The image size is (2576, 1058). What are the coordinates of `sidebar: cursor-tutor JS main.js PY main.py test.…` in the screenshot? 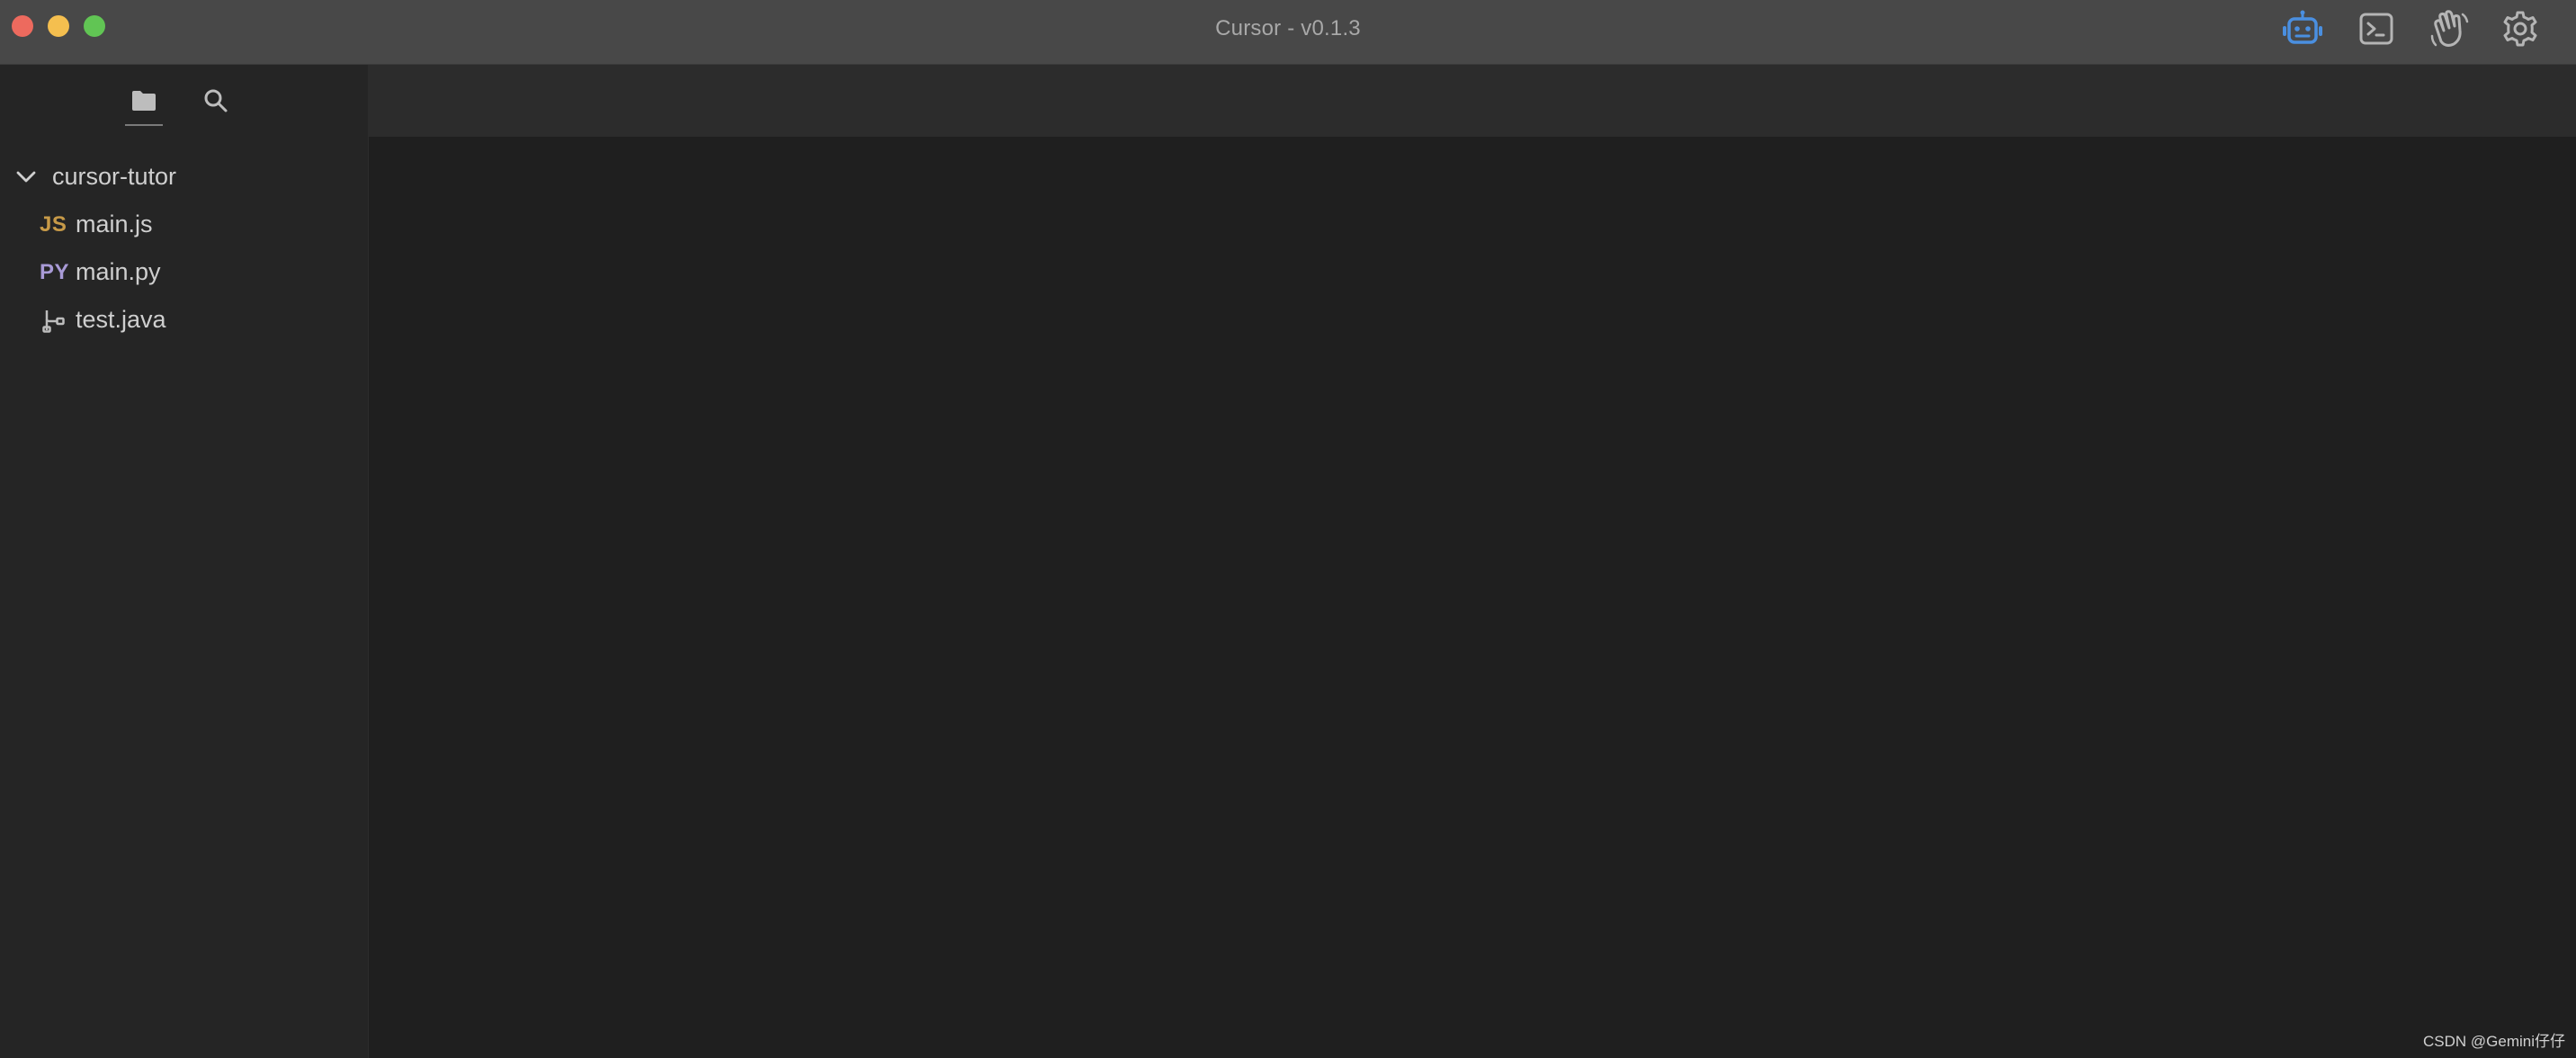 It's located at (184, 561).